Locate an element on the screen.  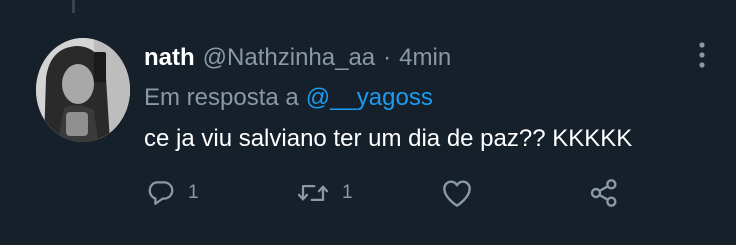
share-icon is located at coordinates (603, 193).